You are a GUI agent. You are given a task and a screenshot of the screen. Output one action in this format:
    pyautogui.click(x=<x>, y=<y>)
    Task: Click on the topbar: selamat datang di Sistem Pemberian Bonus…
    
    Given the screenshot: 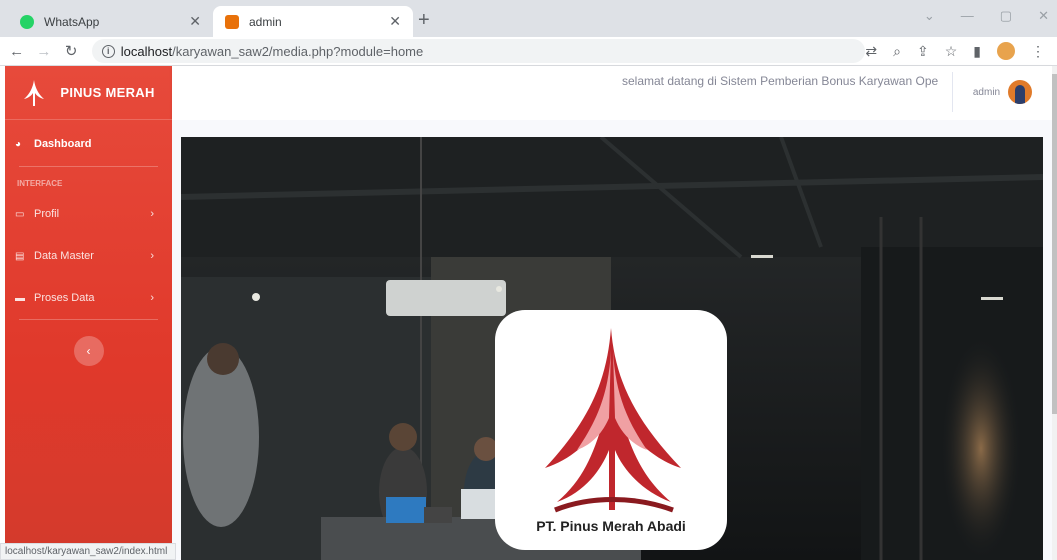 What is the action you would take?
    pyautogui.click(x=612, y=93)
    